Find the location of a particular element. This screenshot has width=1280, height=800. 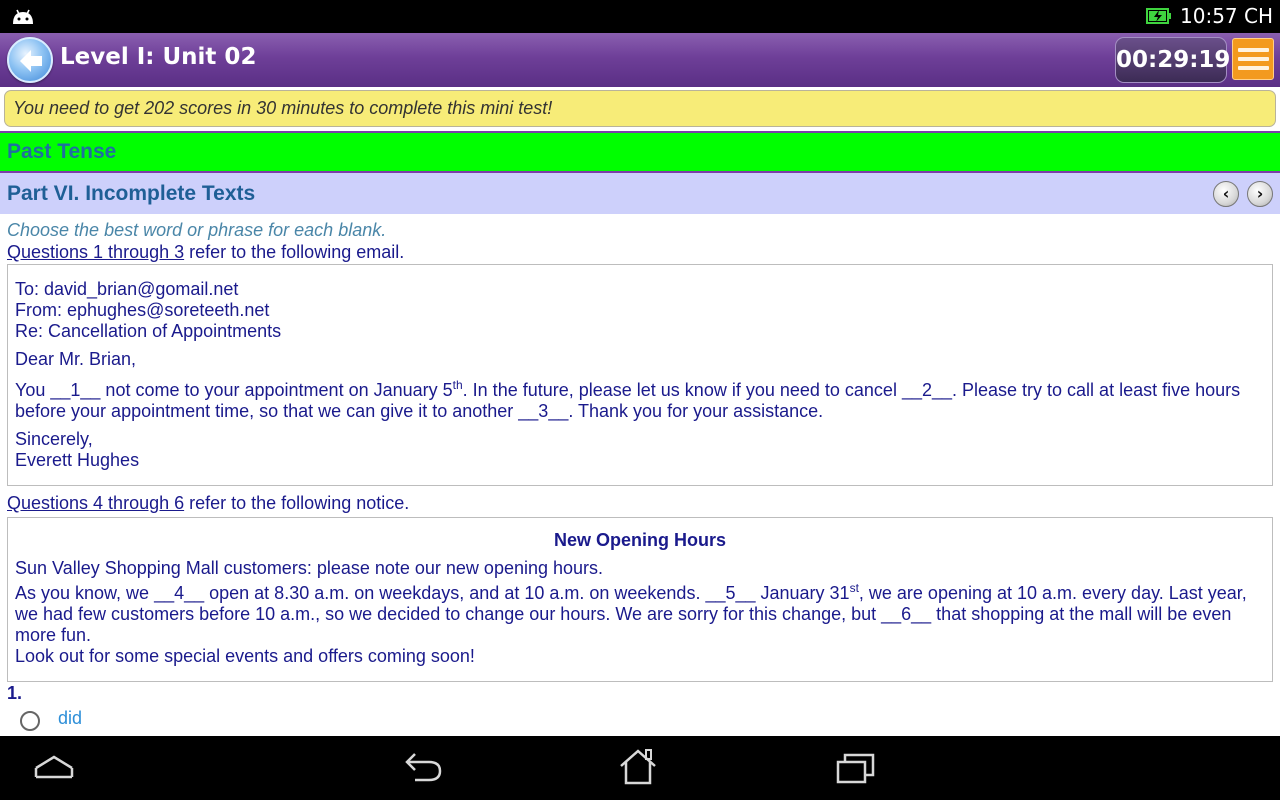

topic-header: Past Tense is located at coordinates (640, 152).